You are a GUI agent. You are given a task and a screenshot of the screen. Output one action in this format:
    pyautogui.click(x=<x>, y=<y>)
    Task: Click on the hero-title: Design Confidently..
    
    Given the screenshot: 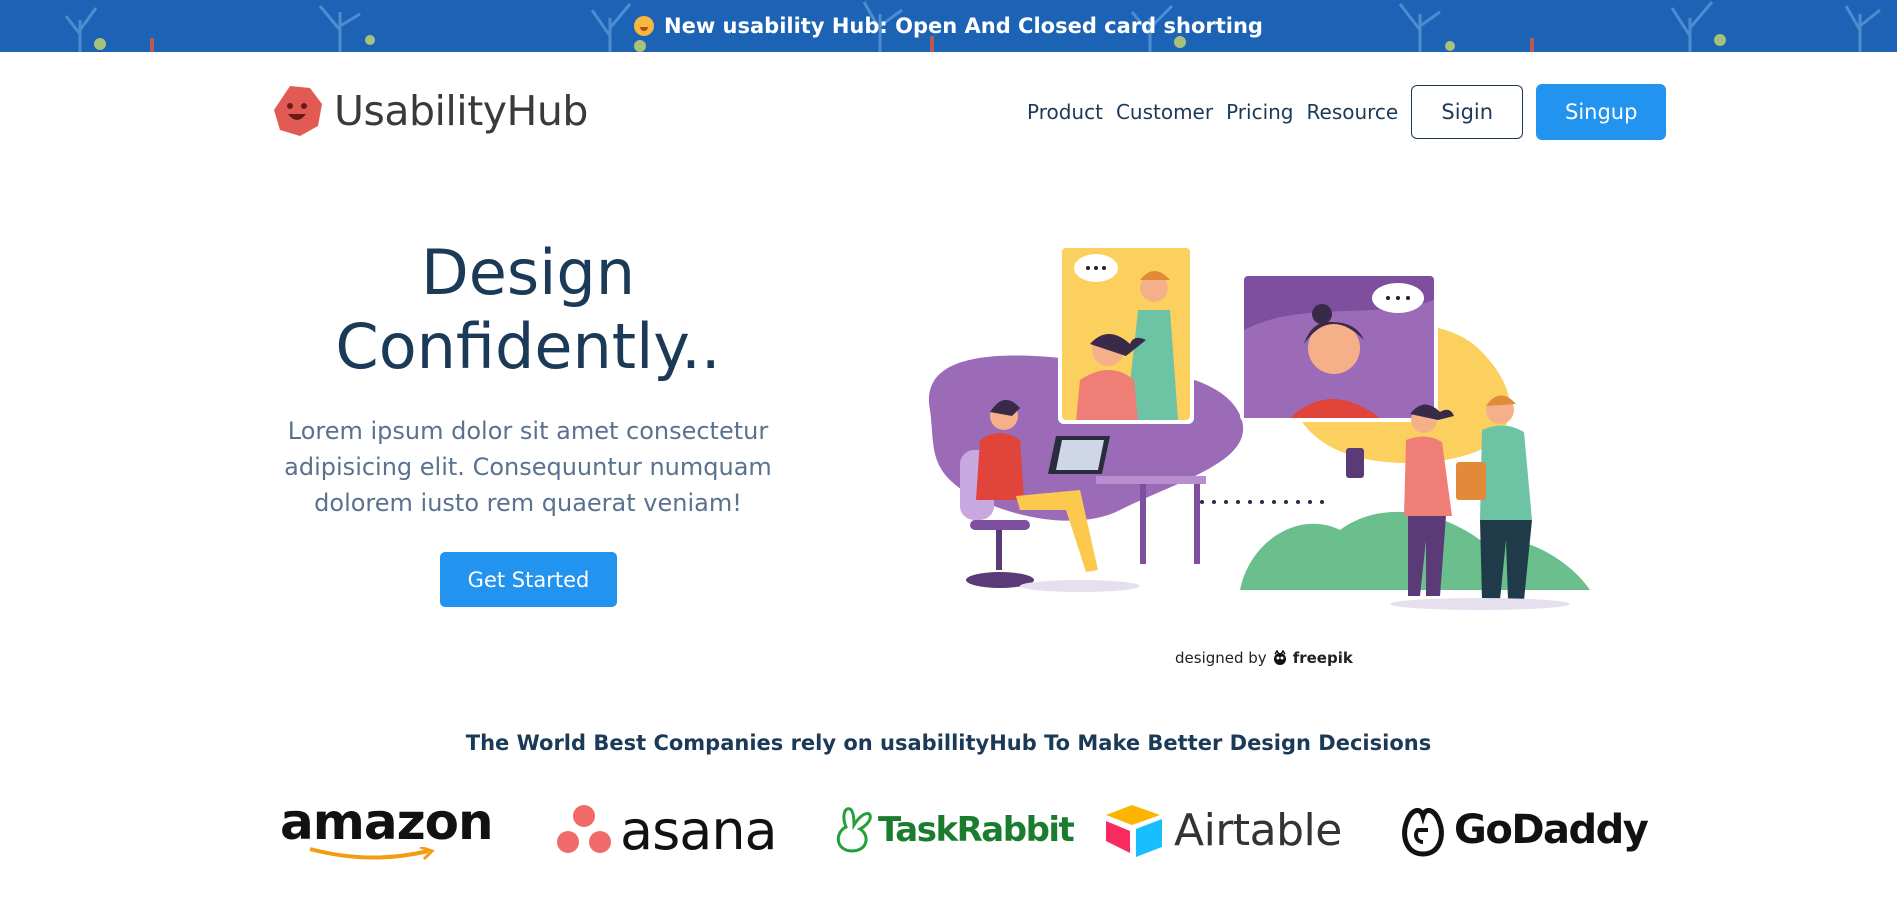 What is the action you would take?
    pyautogui.click(x=528, y=310)
    